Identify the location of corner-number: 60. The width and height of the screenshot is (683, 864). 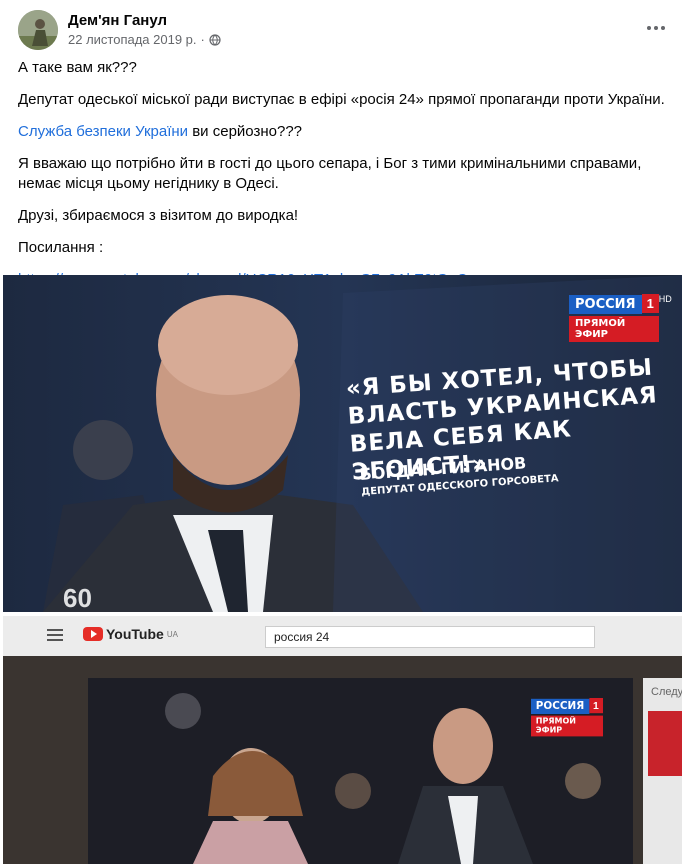
(77, 597).